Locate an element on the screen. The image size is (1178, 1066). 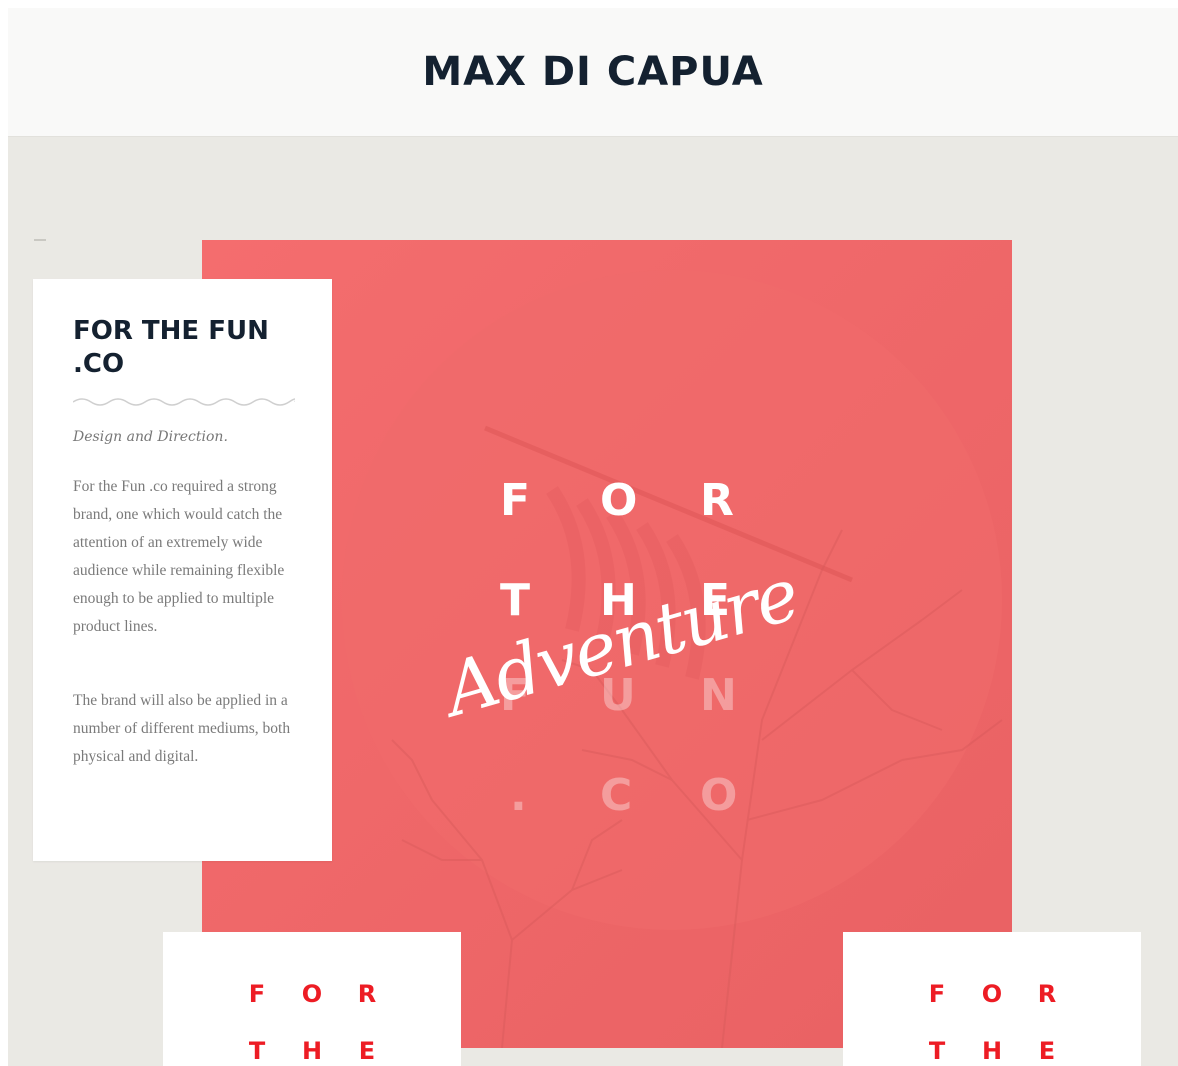
site-header: MAX DI CAPUA is located at coordinates (593, 72).